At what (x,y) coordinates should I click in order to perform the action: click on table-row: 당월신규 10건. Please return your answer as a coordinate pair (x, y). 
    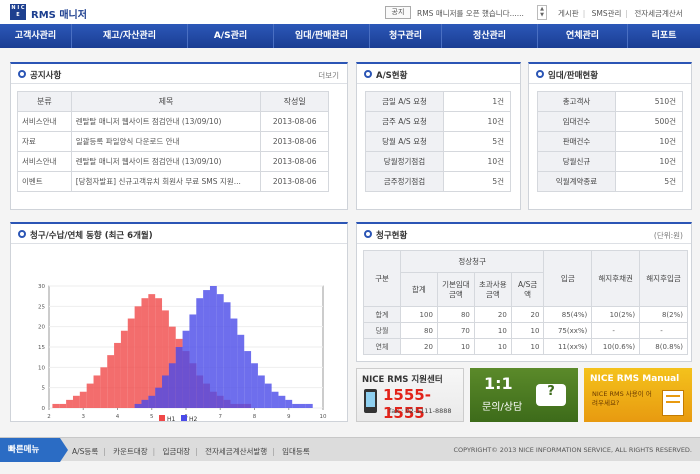
    Looking at the image, I should click on (610, 161).